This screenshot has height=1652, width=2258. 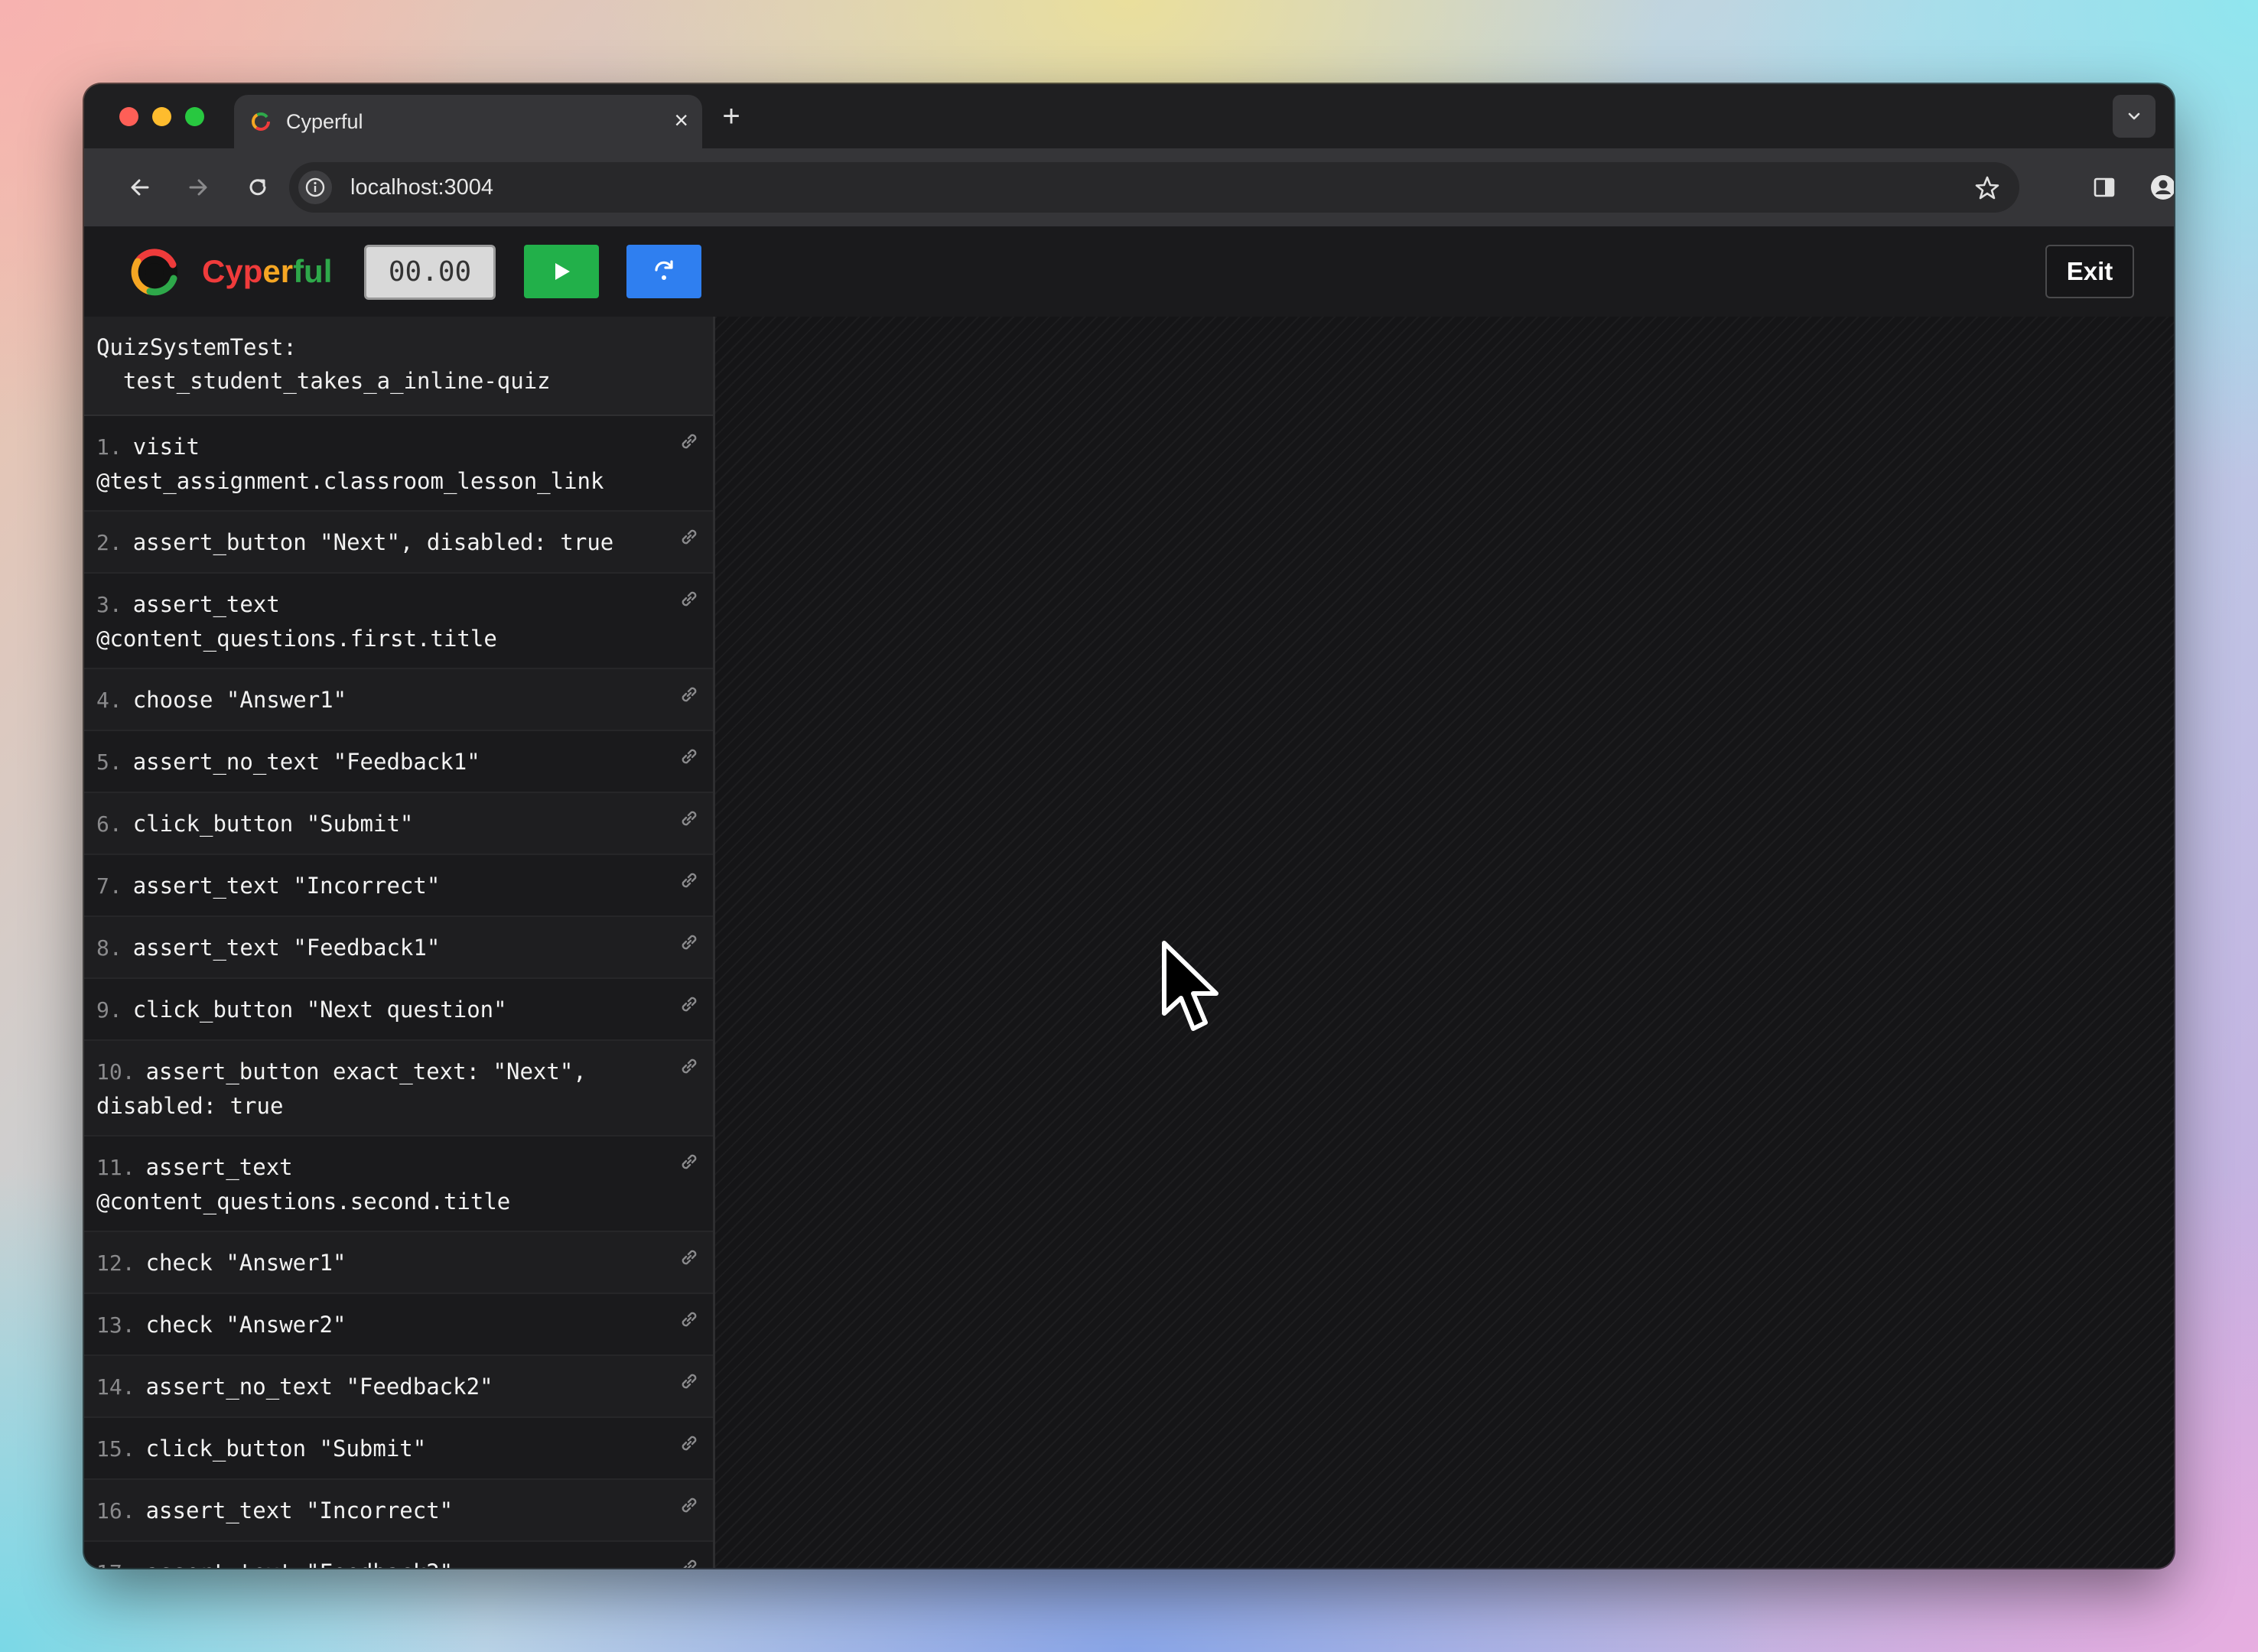 I want to click on app-header: Cyperful 00.00 Exit, so click(x=1129, y=272).